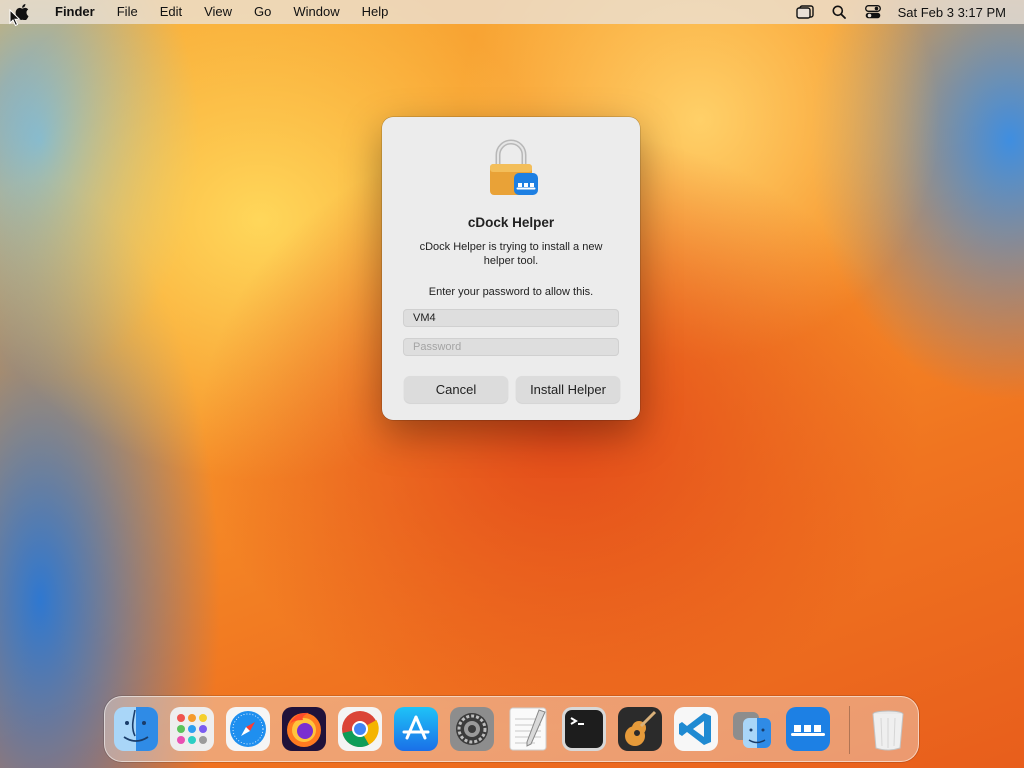  What do you see at coordinates (805, 12) in the screenshot?
I see `stage-manager-icon` at bounding box center [805, 12].